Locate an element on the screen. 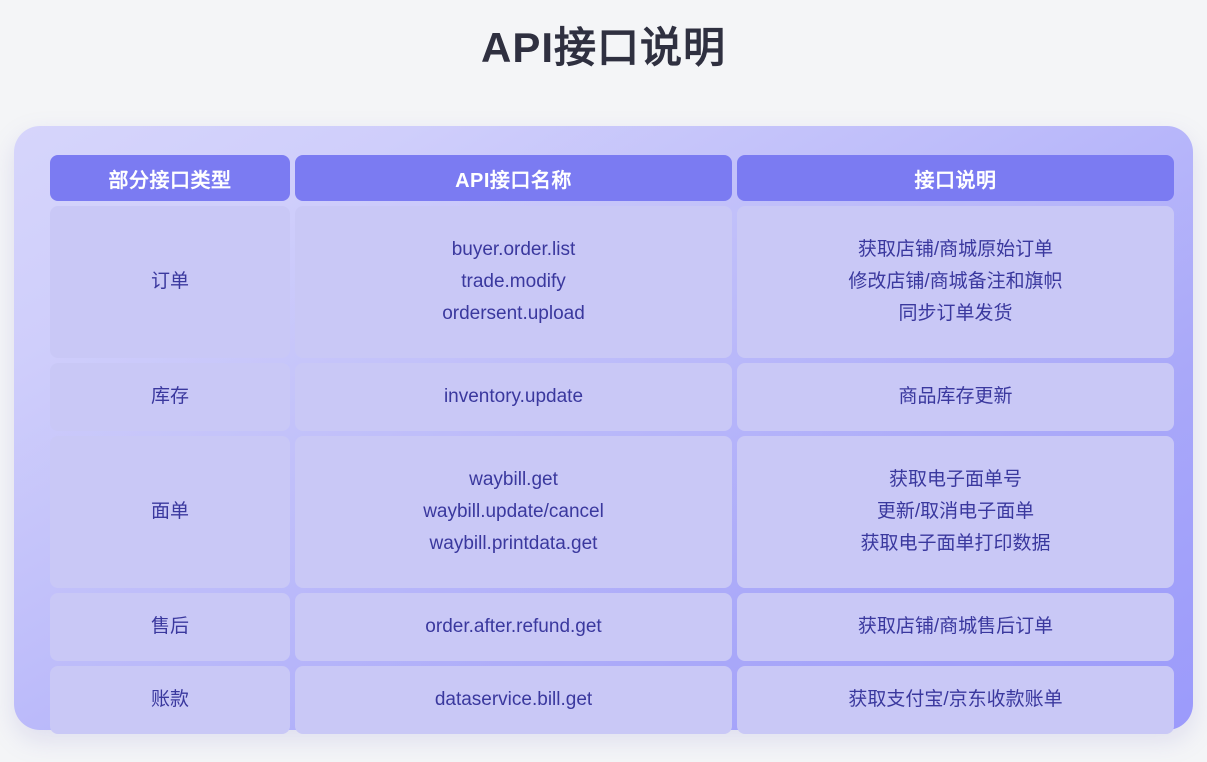 This screenshot has height=762, width=1207. table-row: 售后 order.after.refund.get 获取店铺/商城售后订单 is located at coordinates (612, 627).